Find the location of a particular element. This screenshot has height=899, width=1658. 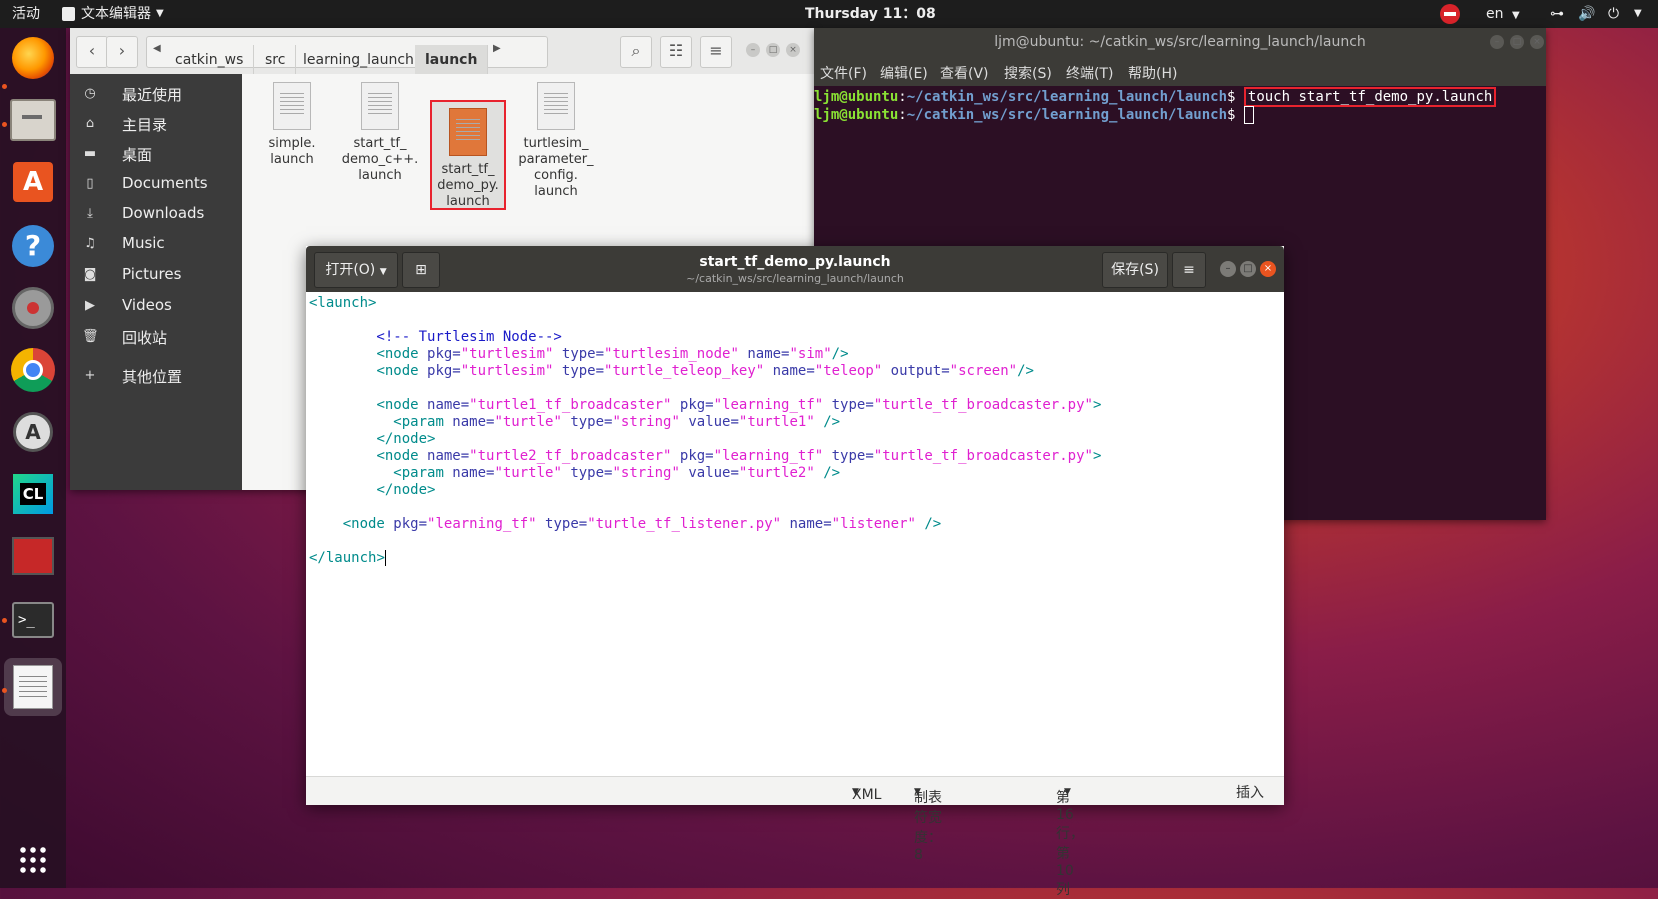

sidebar-item-home: ⌂ 主目录 is located at coordinates (156, 124).